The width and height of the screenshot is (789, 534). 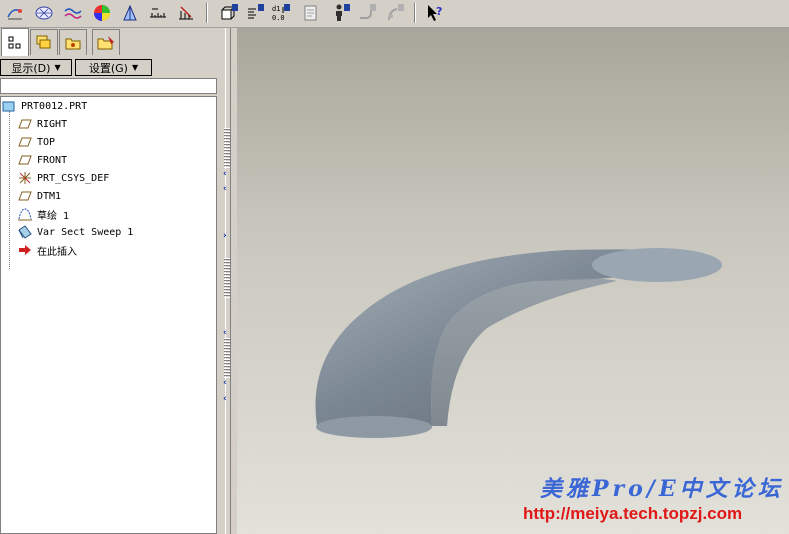 I want to click on sweep-icon, so click(x=25, y=232).